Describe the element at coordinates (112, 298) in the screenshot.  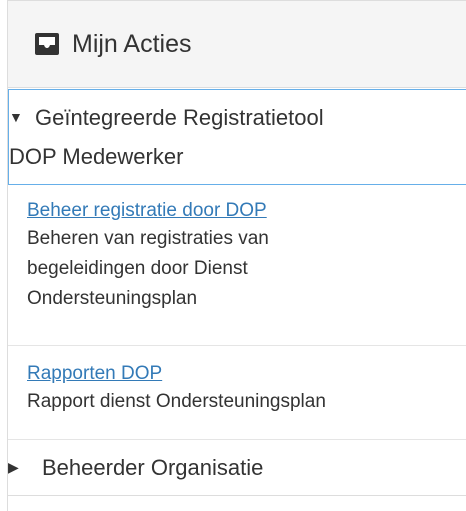
I see `item-description-line: Ondersteuningsplan` at that location.